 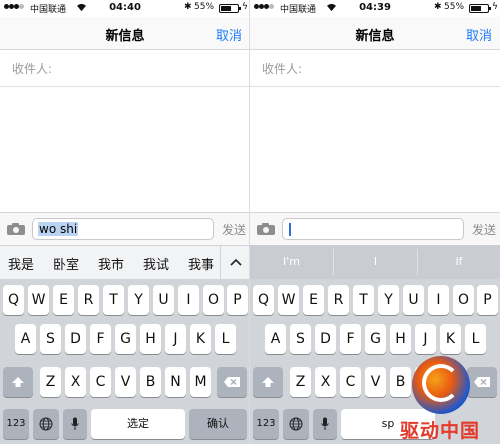 I want to click on prediction-item: I'm, so click(x=291, y=262).